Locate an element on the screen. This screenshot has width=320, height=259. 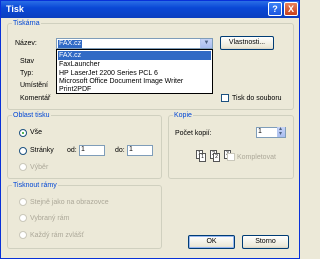
page-icon-2b: 2 is located at coordinates (216, 157).